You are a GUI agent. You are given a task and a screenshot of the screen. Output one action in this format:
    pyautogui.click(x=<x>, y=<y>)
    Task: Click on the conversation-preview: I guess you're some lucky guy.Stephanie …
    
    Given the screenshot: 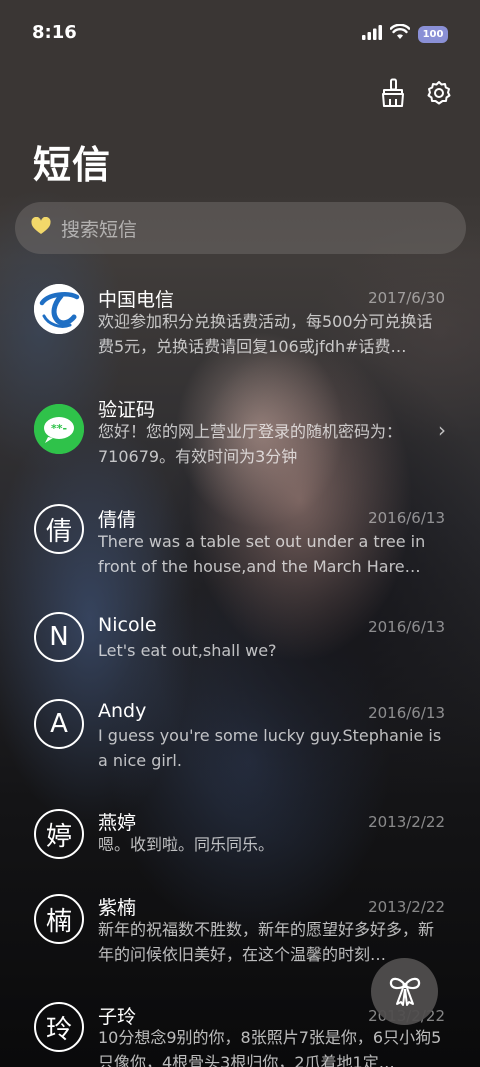 What is the action you would take?
    pyautogui.click(x=270, y=748)
    